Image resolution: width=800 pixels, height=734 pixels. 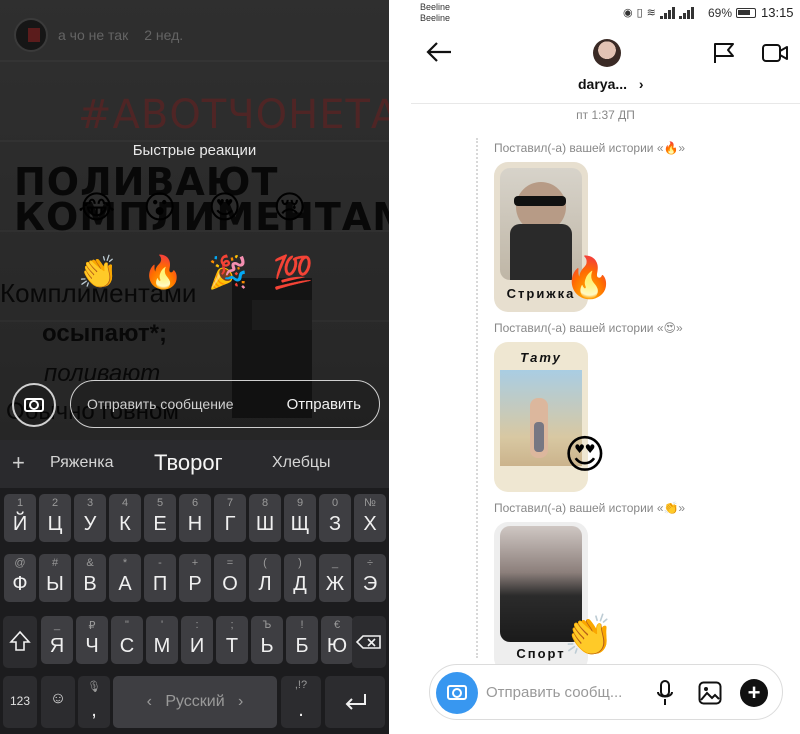 I want to click on key-row2-9: _ Ж, so click(x=335, y=578).